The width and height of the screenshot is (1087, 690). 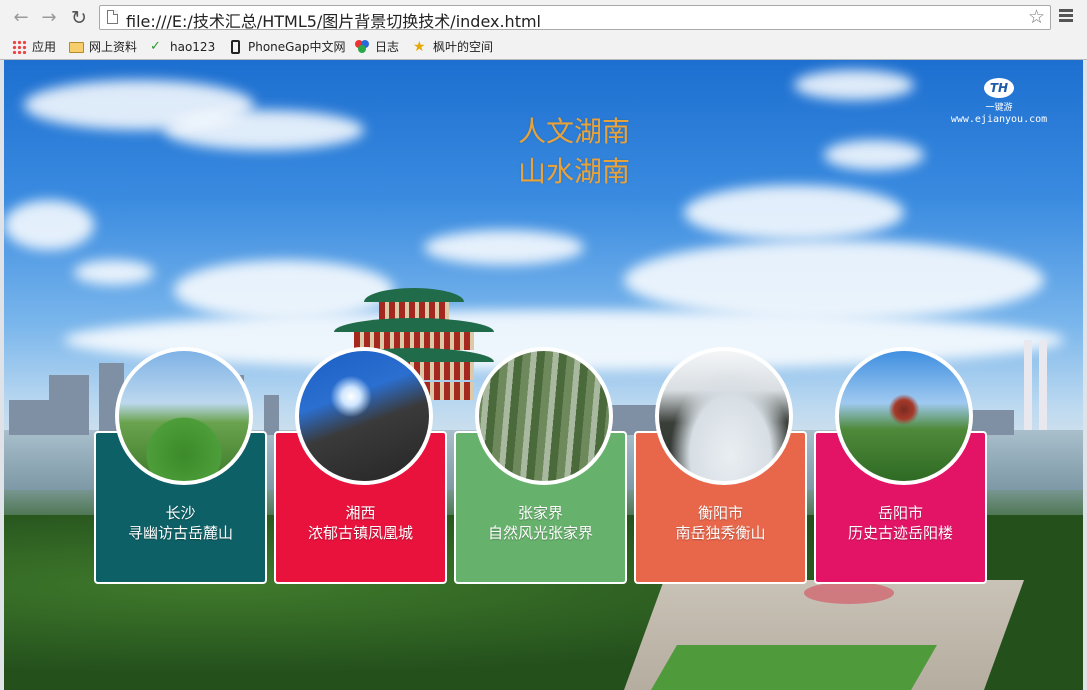 I want to click on menu-icon, so click(x=1066, y=16).